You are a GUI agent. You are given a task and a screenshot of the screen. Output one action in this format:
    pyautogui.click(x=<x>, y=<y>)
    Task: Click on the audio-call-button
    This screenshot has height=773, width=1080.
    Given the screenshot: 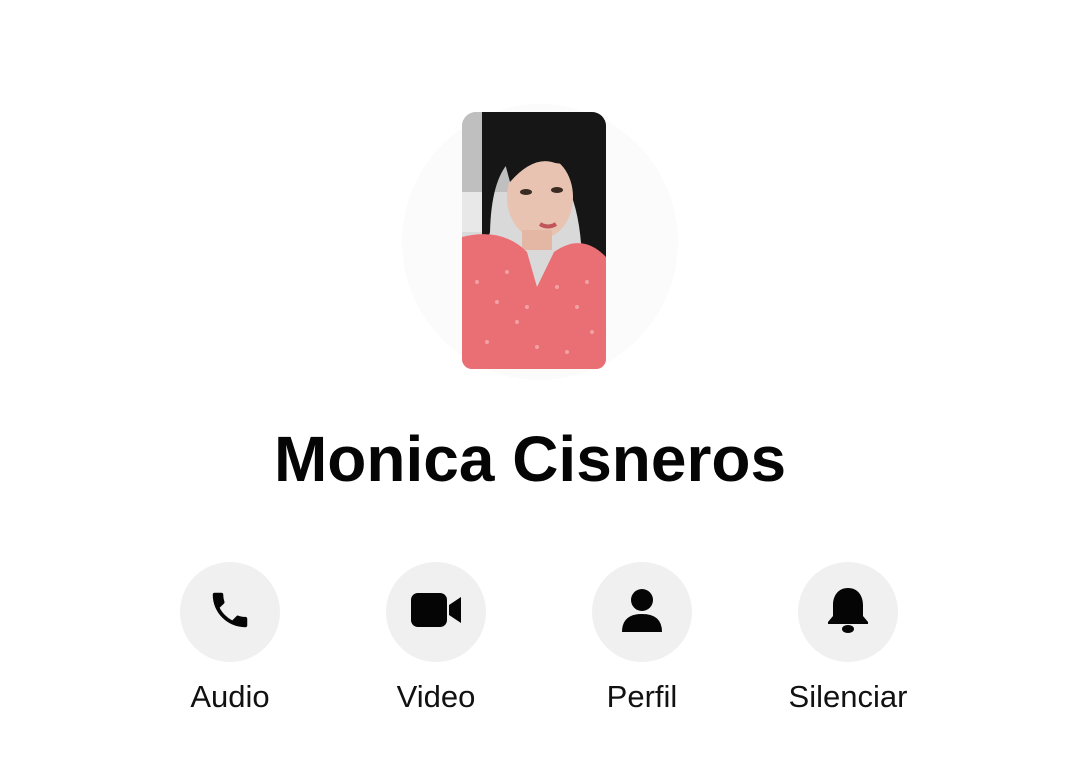 What is the action you would take?
    pyautogui.click(x=230, y=612)
    